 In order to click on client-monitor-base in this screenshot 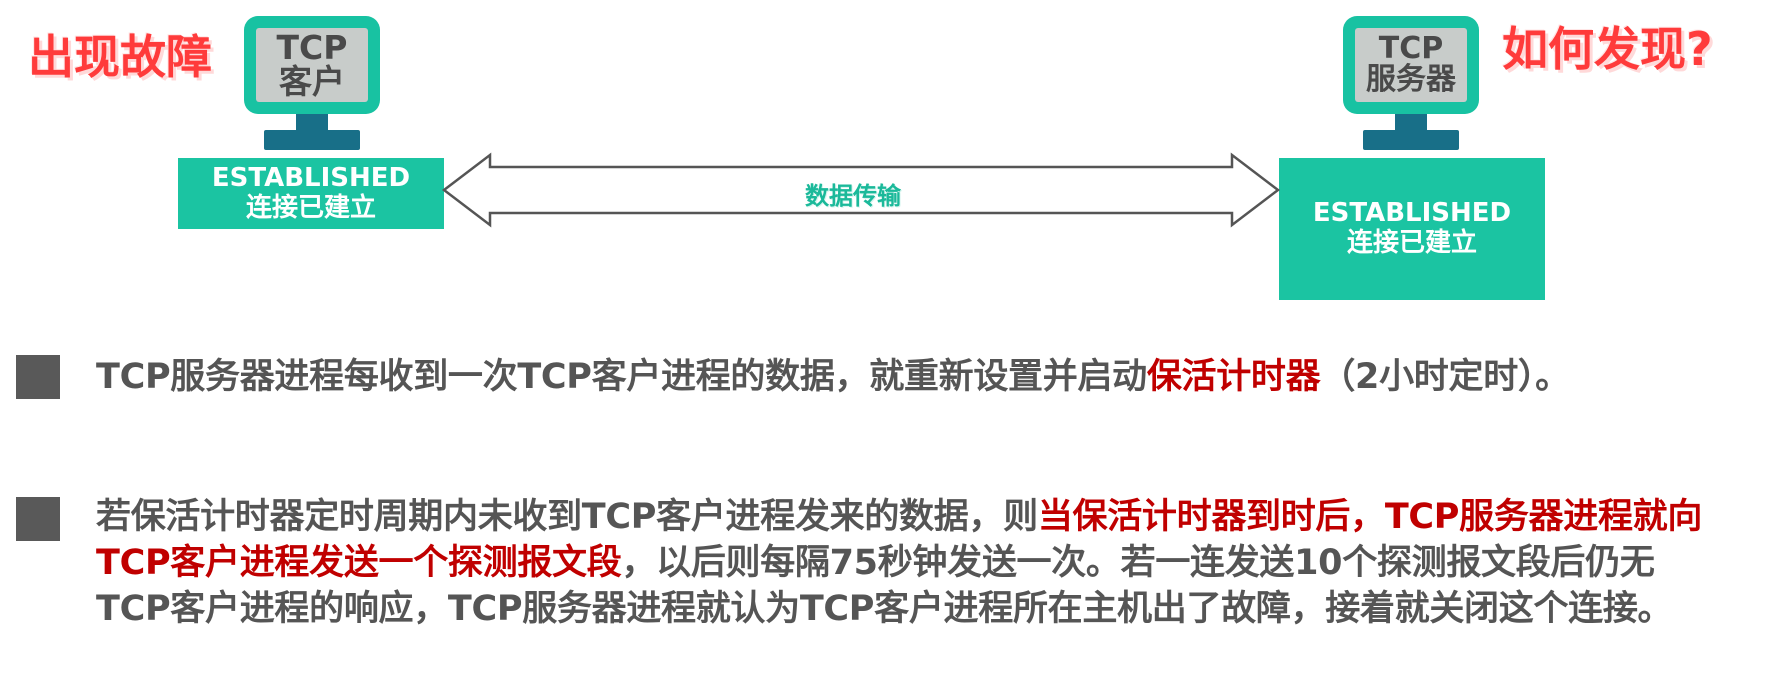, I will do `click(312, 140)`.